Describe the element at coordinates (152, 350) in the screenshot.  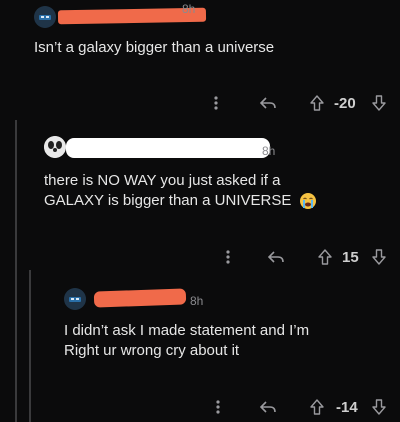
I see `comment-line: Right ur wrong cry about it` at that location.